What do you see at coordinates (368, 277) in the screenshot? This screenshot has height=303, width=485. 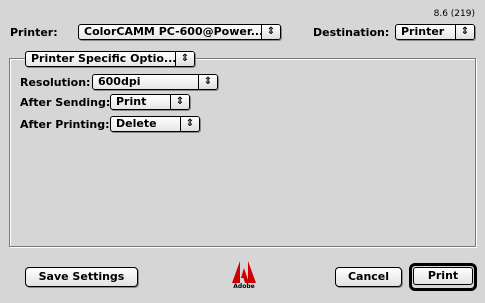 I see `cancel-button: Cancel` at bounding box center [368, 277].